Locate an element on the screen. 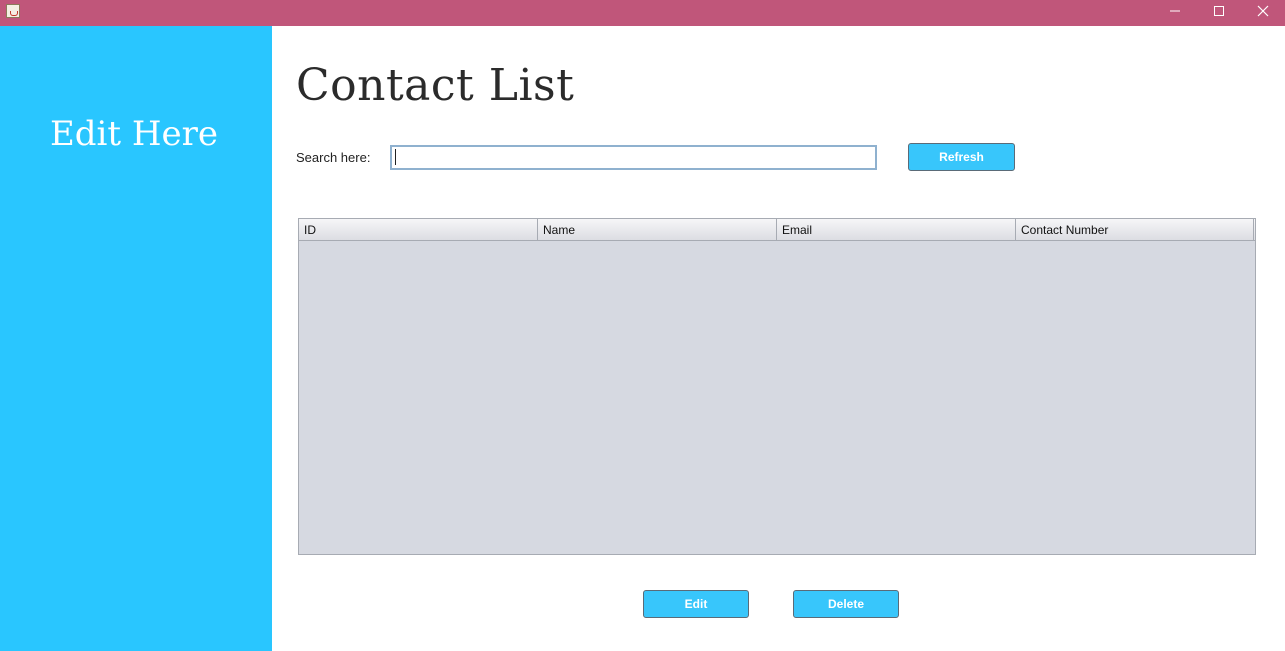  search-input is located at coordinates (633, 157).